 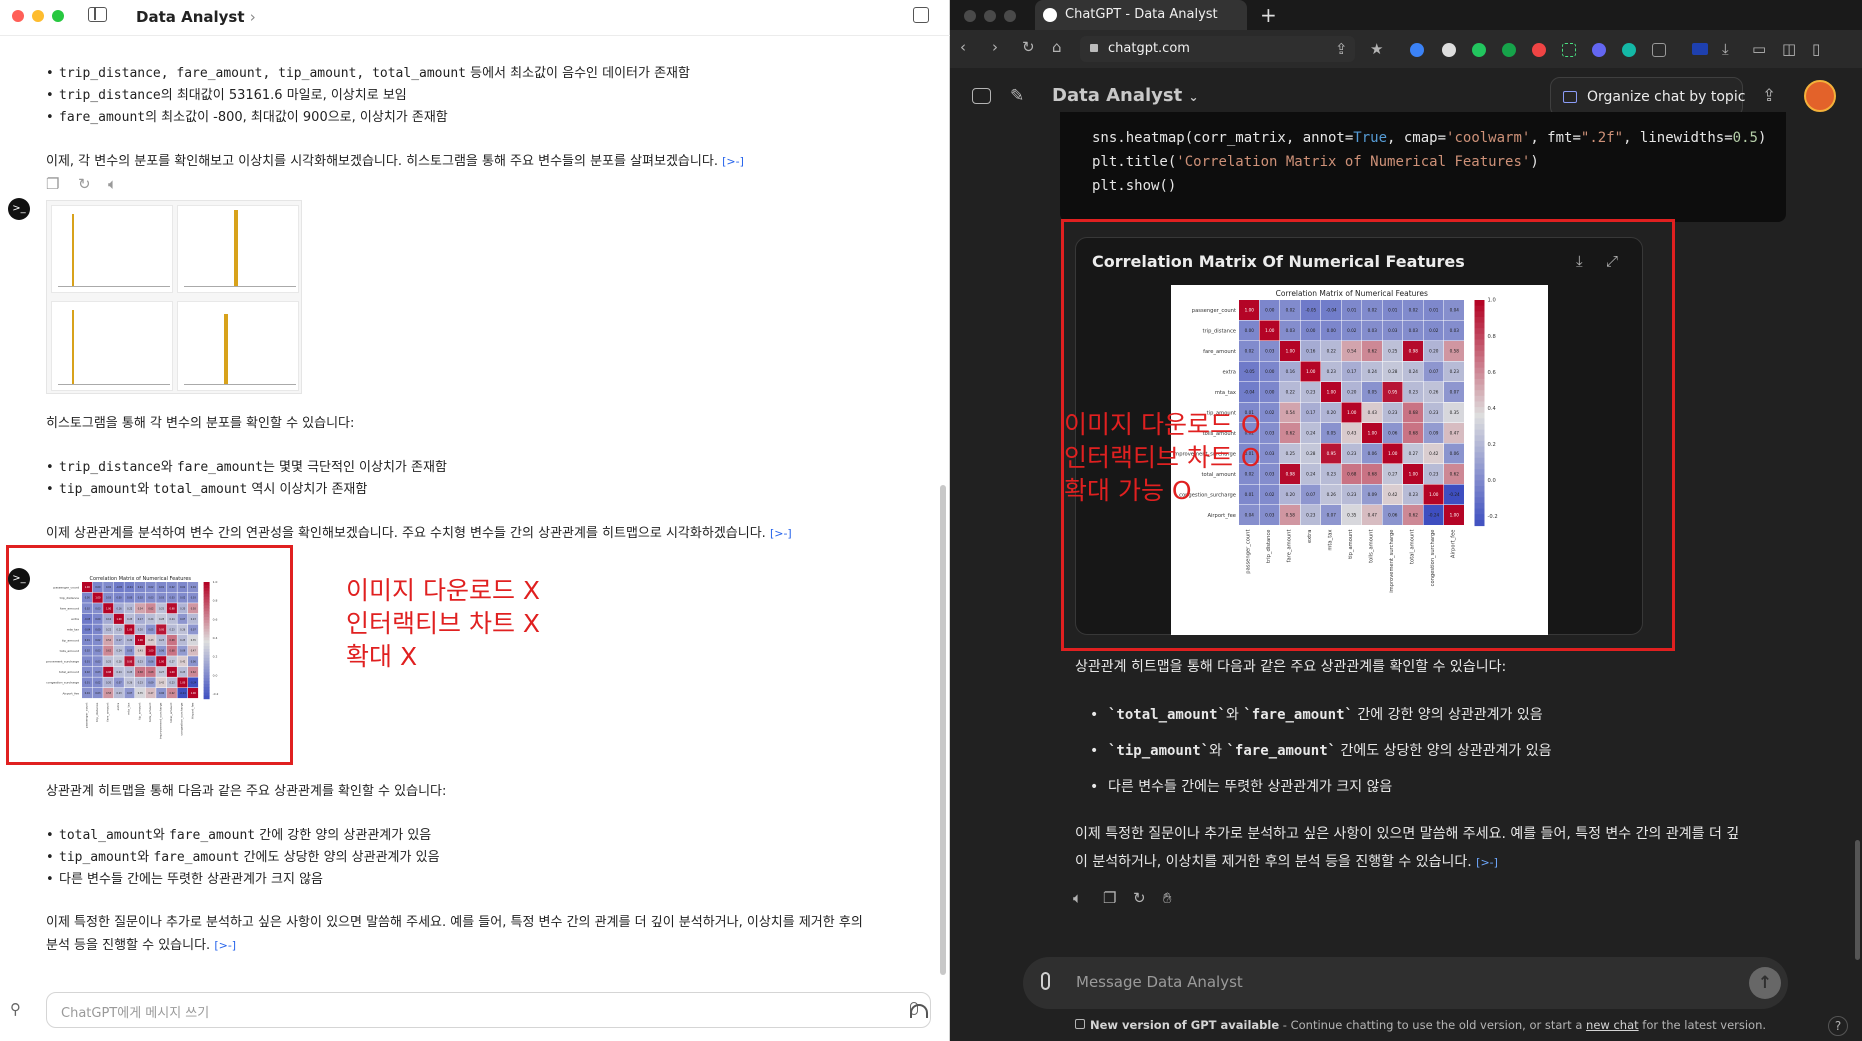 What do you see at coordinates (1612, 1025) in the screenshot?
I see `new-chat-link: new chat` at bounding box center [1612, 1025].